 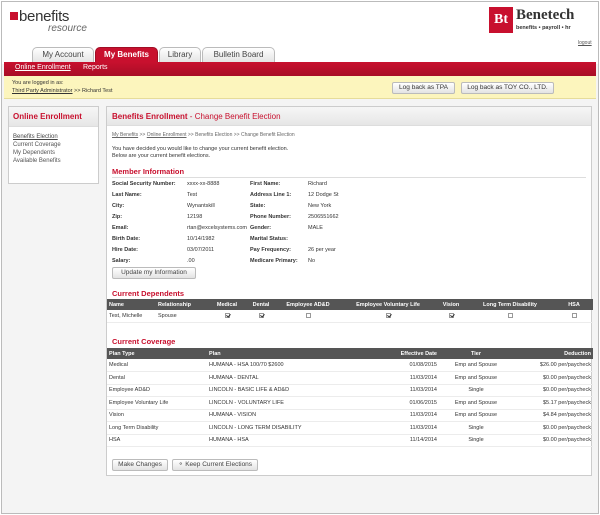 I want to click on birth-date-label: Birth Date:, so click(x=126, y=239).